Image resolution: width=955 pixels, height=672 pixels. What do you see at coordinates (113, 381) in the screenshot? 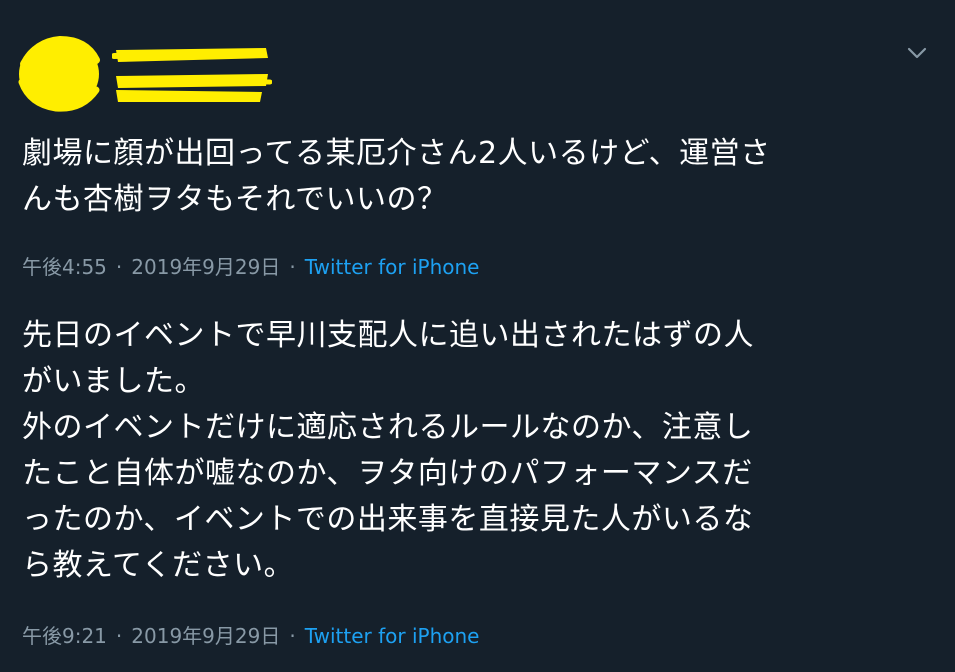
I see `tweet-2-text-line: がいました。` at bounding box center [113, 381].